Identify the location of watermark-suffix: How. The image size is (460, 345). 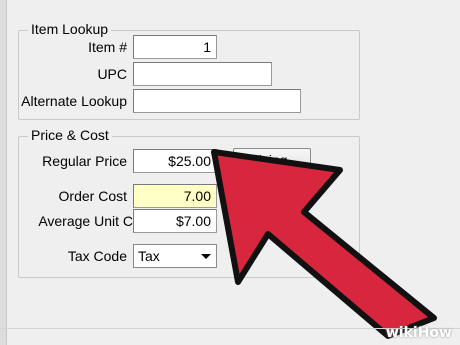
(434, 333).